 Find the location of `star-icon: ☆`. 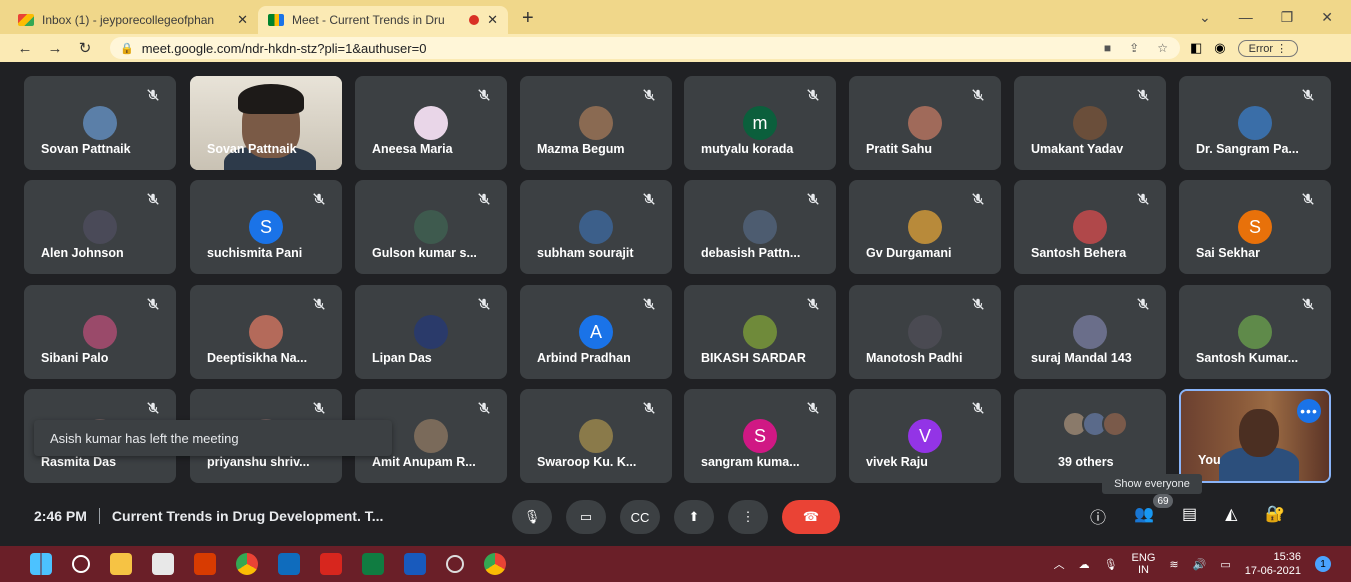

star-icon: ☆ is located at coordinates (1162, 48).